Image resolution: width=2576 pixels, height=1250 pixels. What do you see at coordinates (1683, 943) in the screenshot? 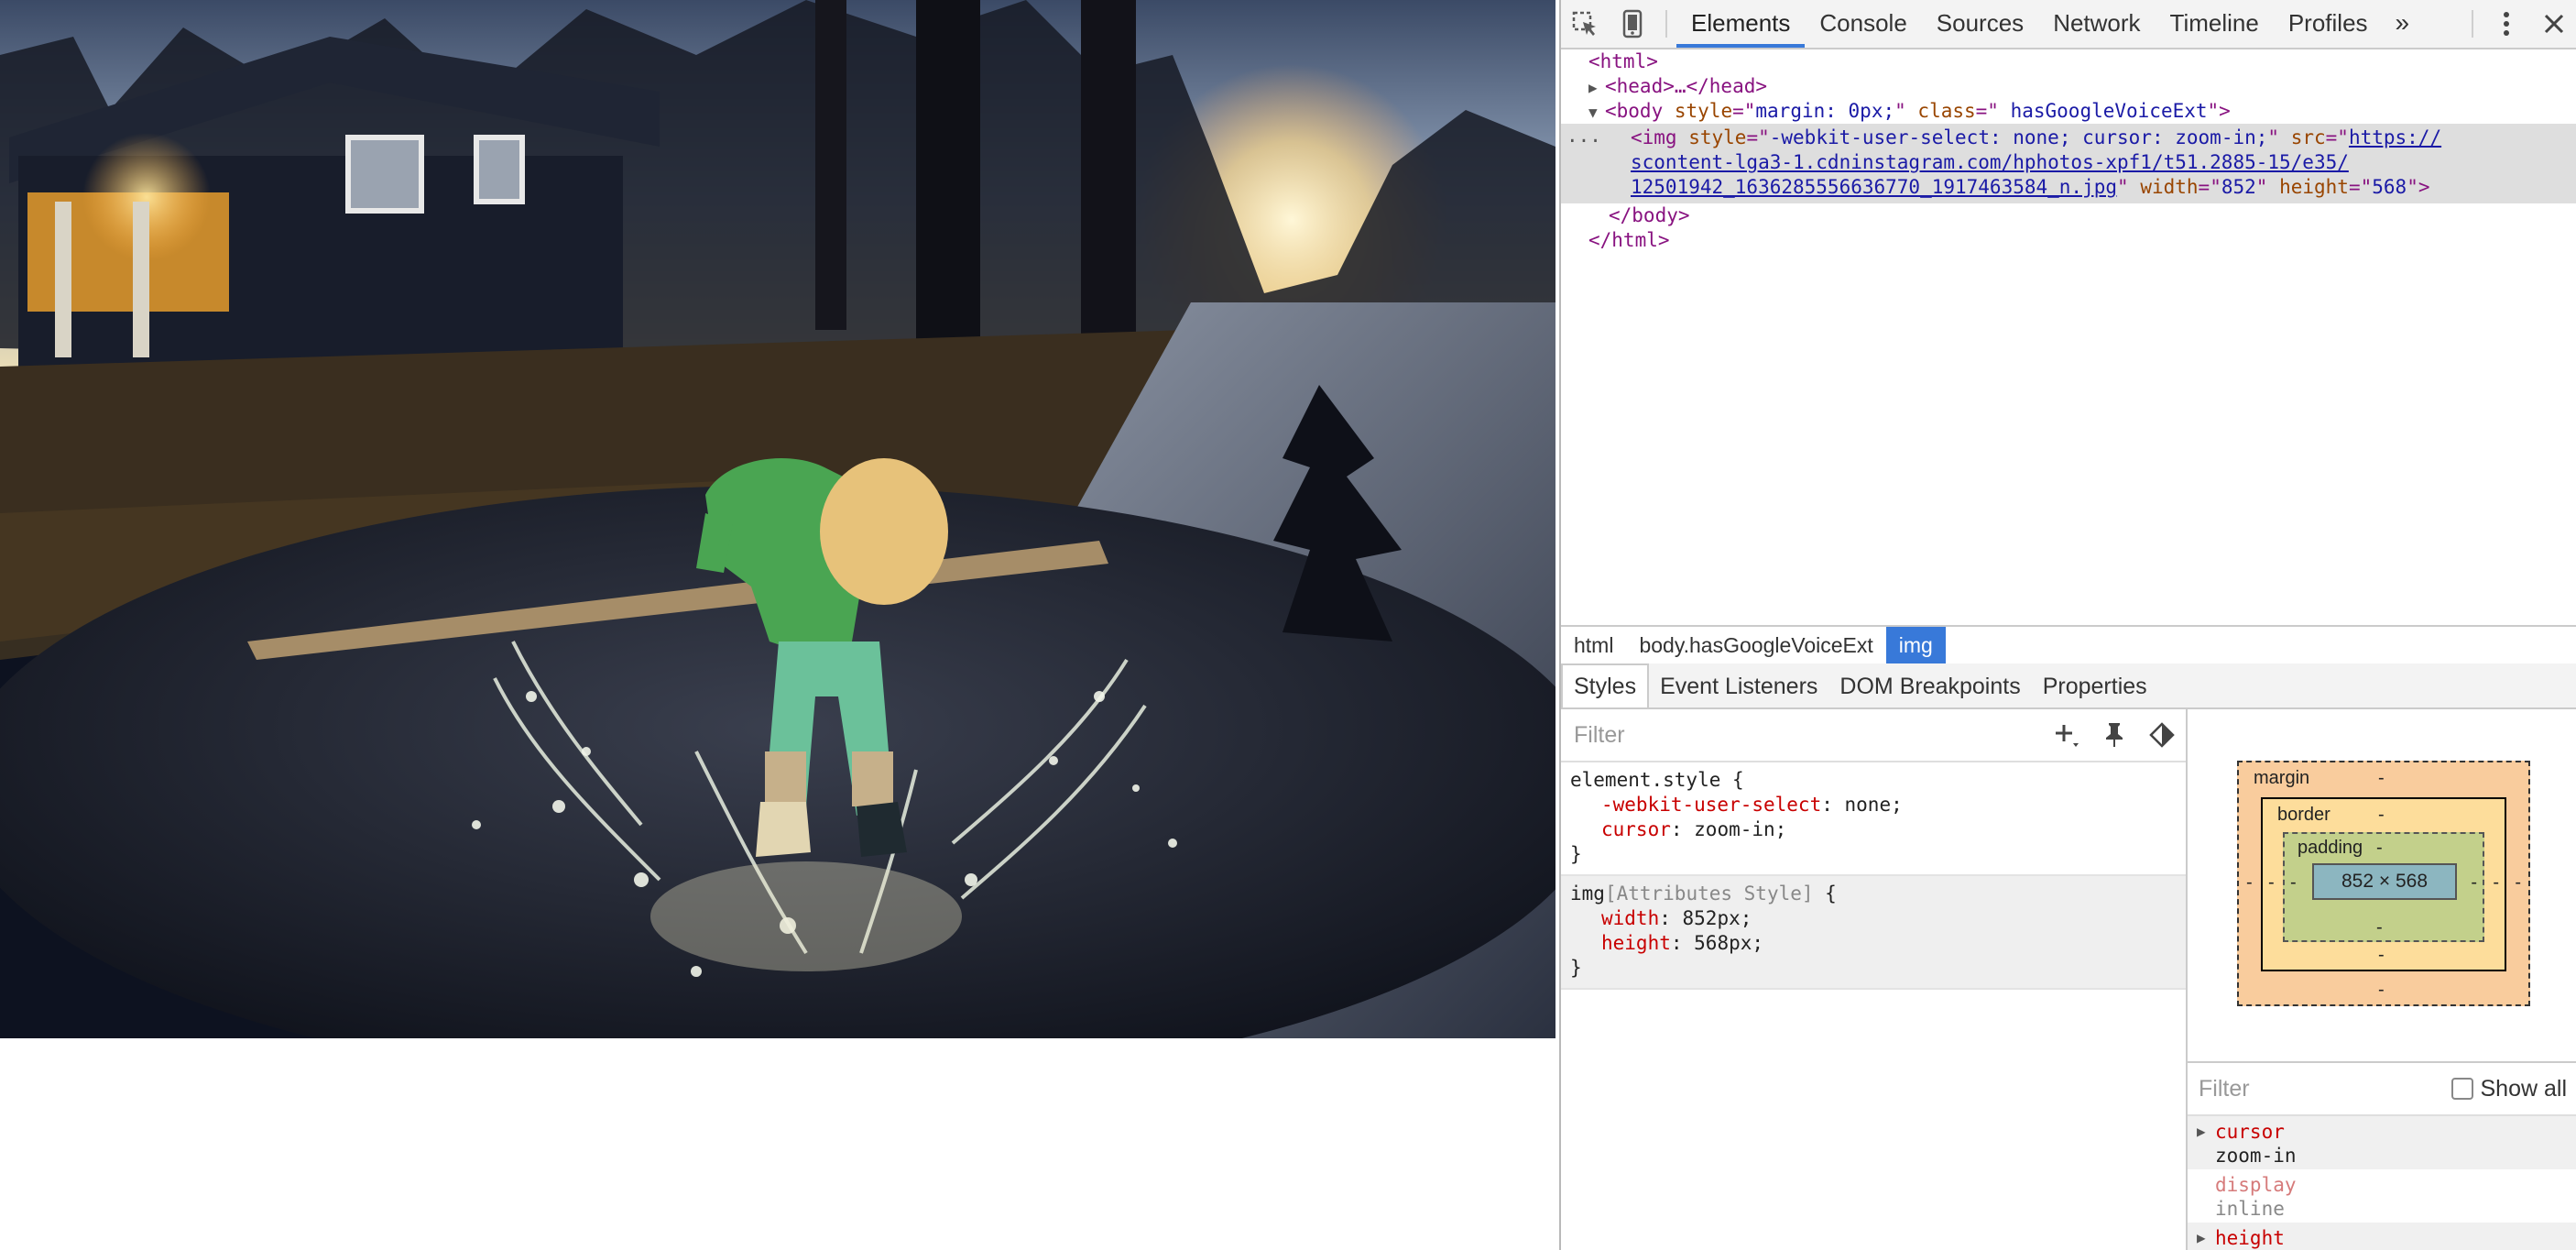
I see `css-declaration: height: 568px;` at bounding box center [1683, 943].